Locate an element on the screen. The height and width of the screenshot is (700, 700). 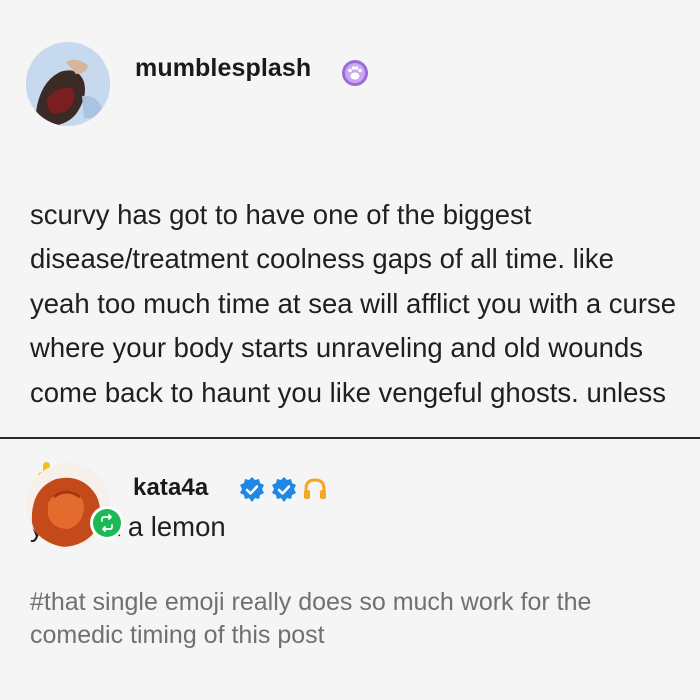
post-divider is located at coordinates (350, 438).